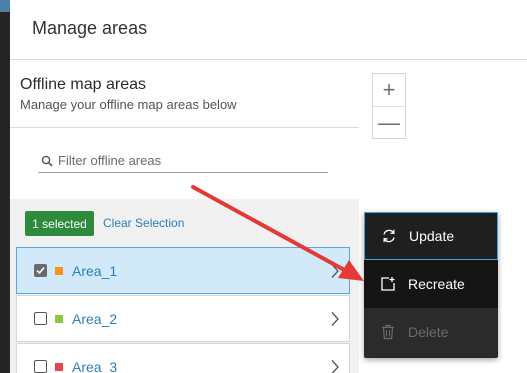  I want to click on search-icon, so click(47, 161).